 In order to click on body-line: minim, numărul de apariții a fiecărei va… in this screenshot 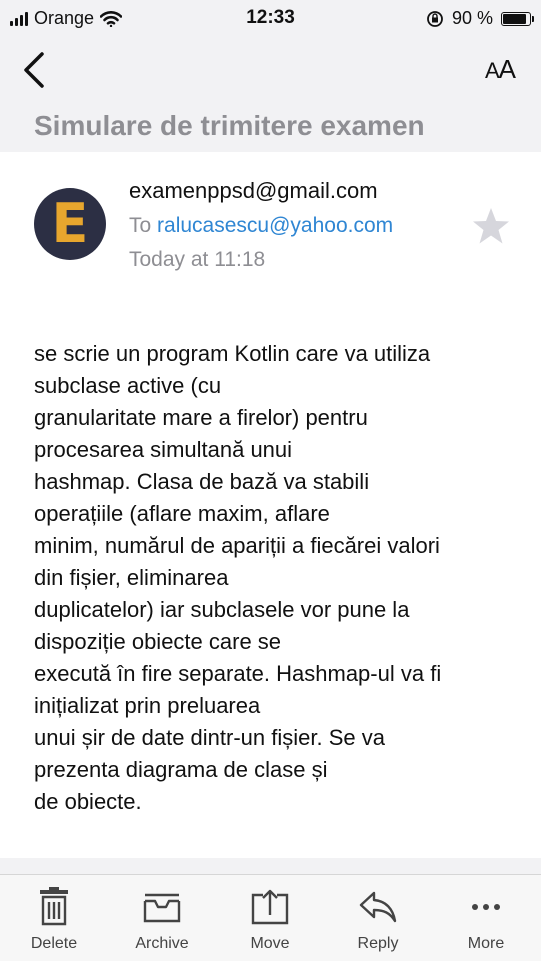, I will do `click(237, 545)`.